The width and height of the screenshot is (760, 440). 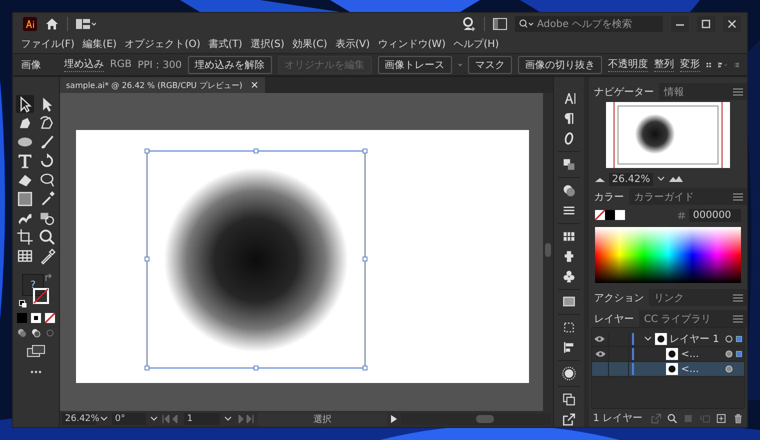 What do you see at coordinates (490, 65) in the screenshot?
I see `control-button: マスク` at bounding box center [490, 65].